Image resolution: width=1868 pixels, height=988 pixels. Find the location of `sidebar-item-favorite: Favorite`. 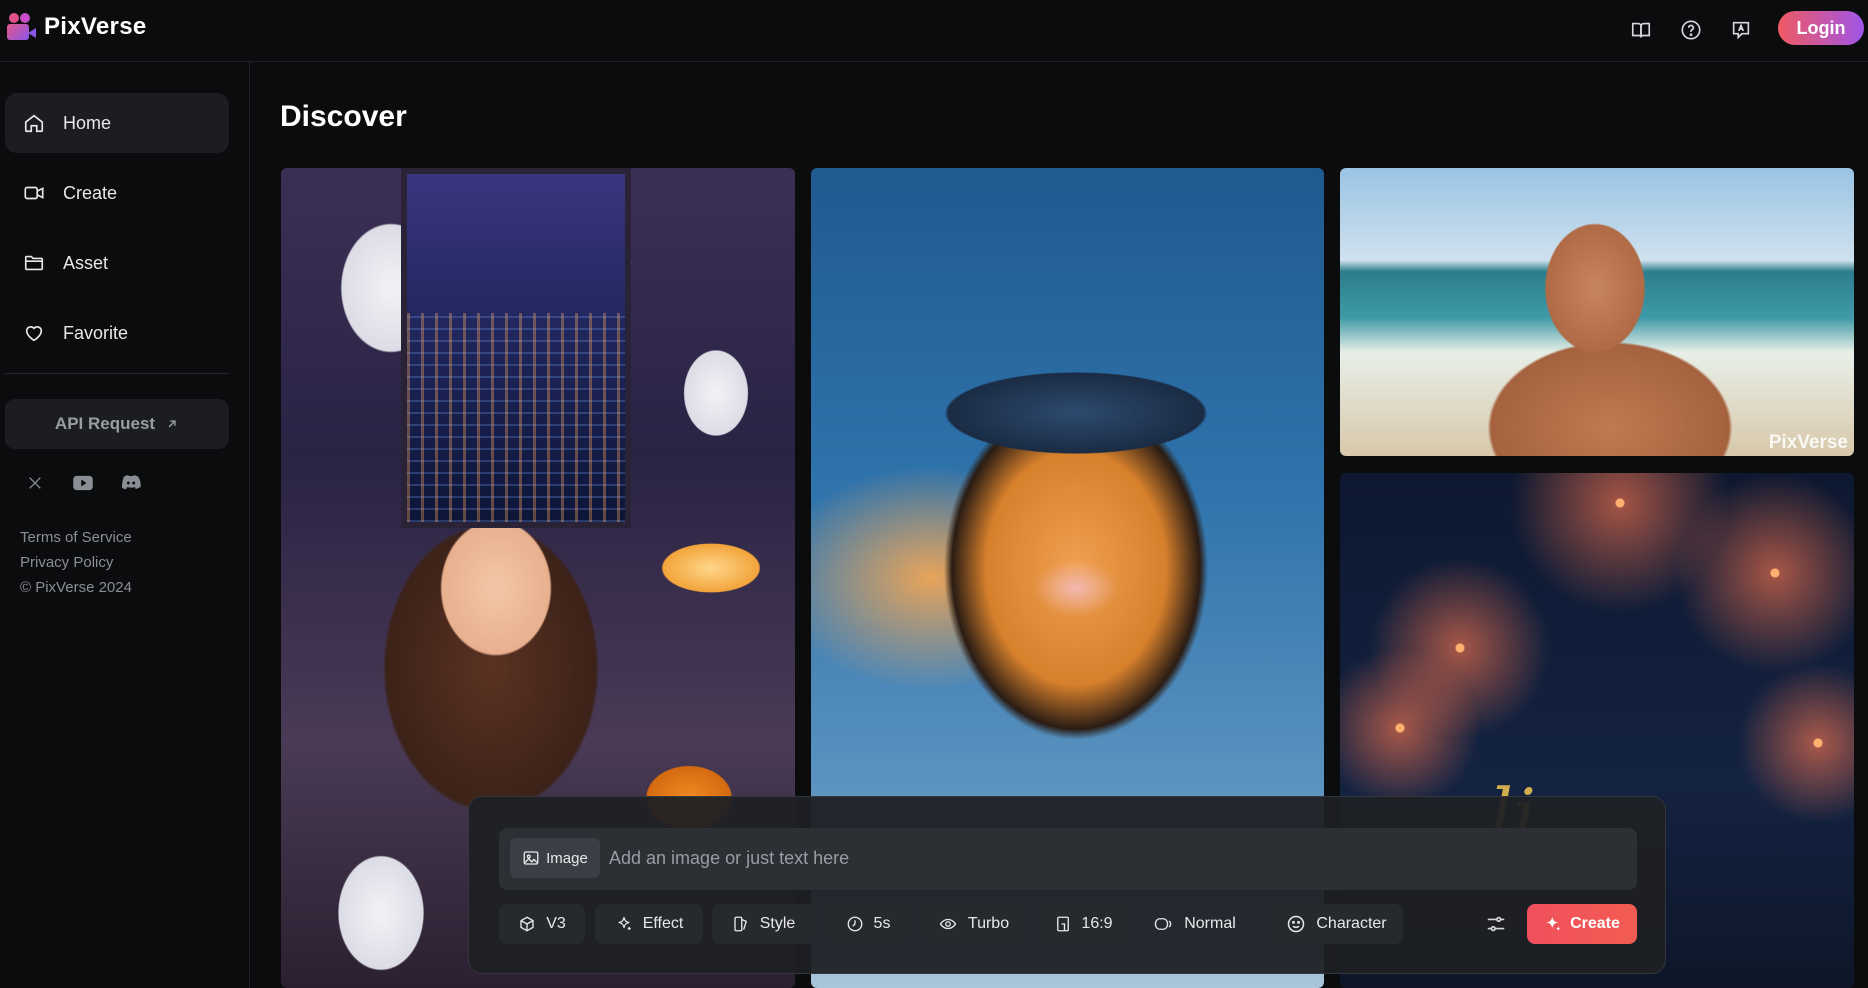

sidebar-item-favorite: Favorite is located at coordinates (117, 333).